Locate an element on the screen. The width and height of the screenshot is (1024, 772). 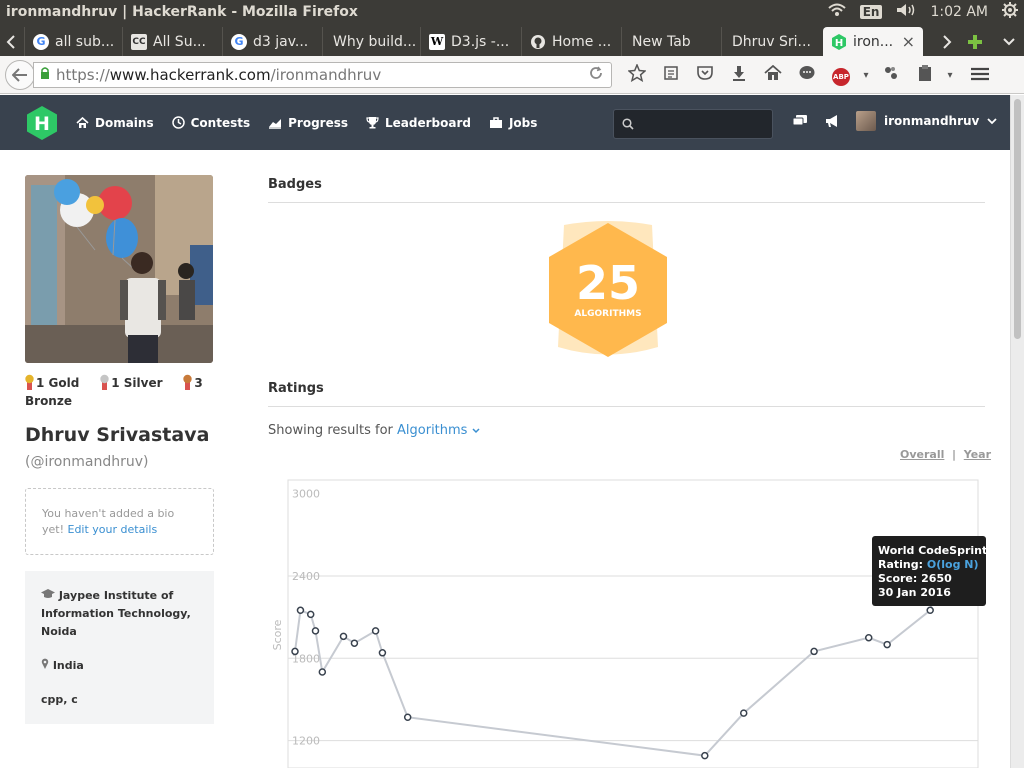
url-path: /ironmandhruv is located at coordinates (326, 75).